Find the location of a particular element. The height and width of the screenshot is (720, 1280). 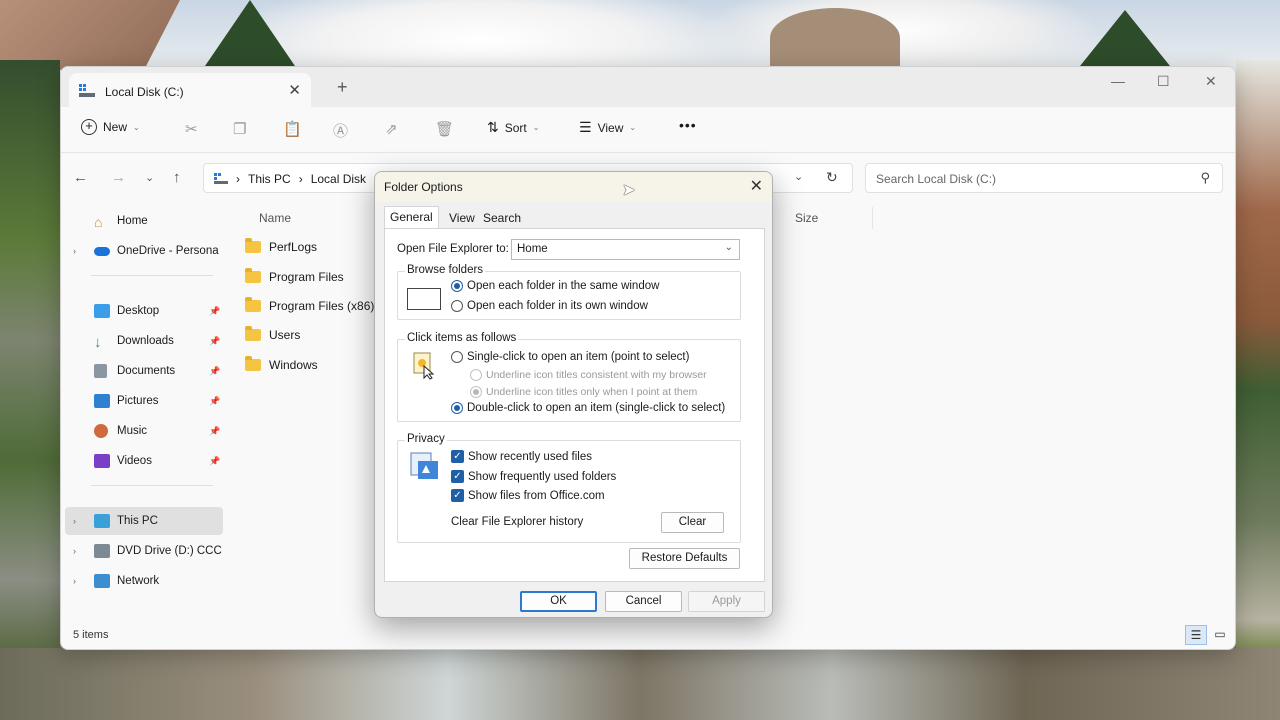

tab-general: General is located at coordinates (411, 217).